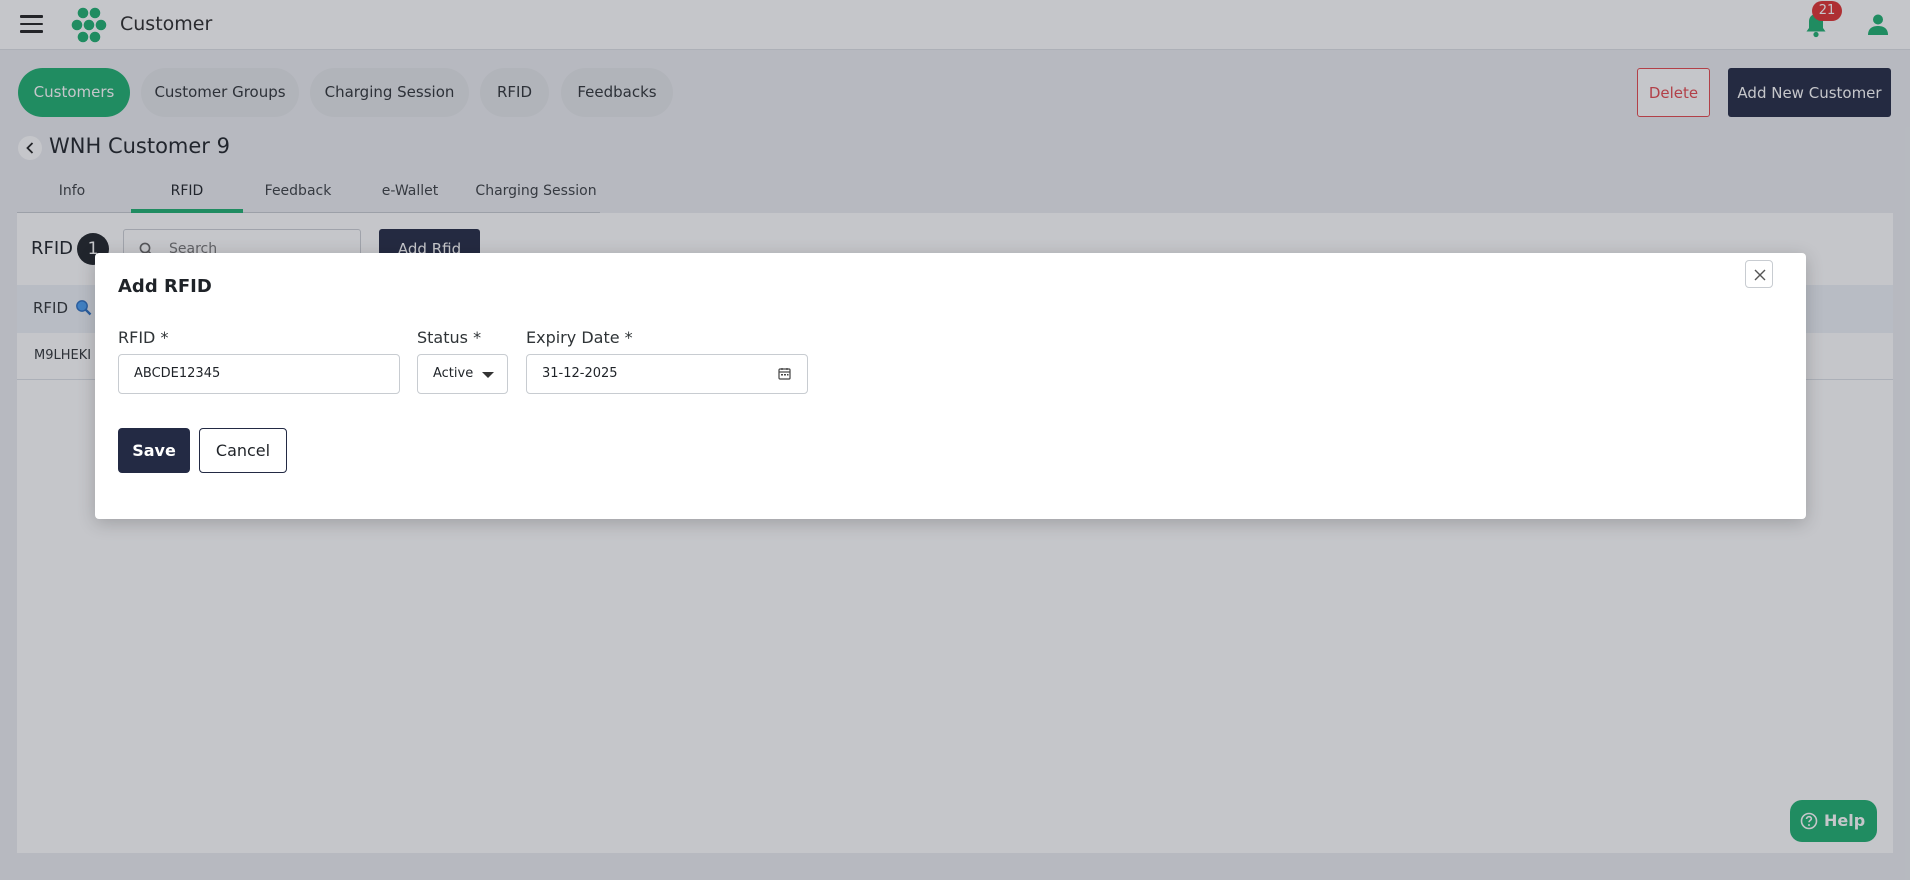  What do you see at coordinates (667, 374) in the screenshot?
I see `expiry-date-input: 31-12-2025` at bounding box center [667, 374].